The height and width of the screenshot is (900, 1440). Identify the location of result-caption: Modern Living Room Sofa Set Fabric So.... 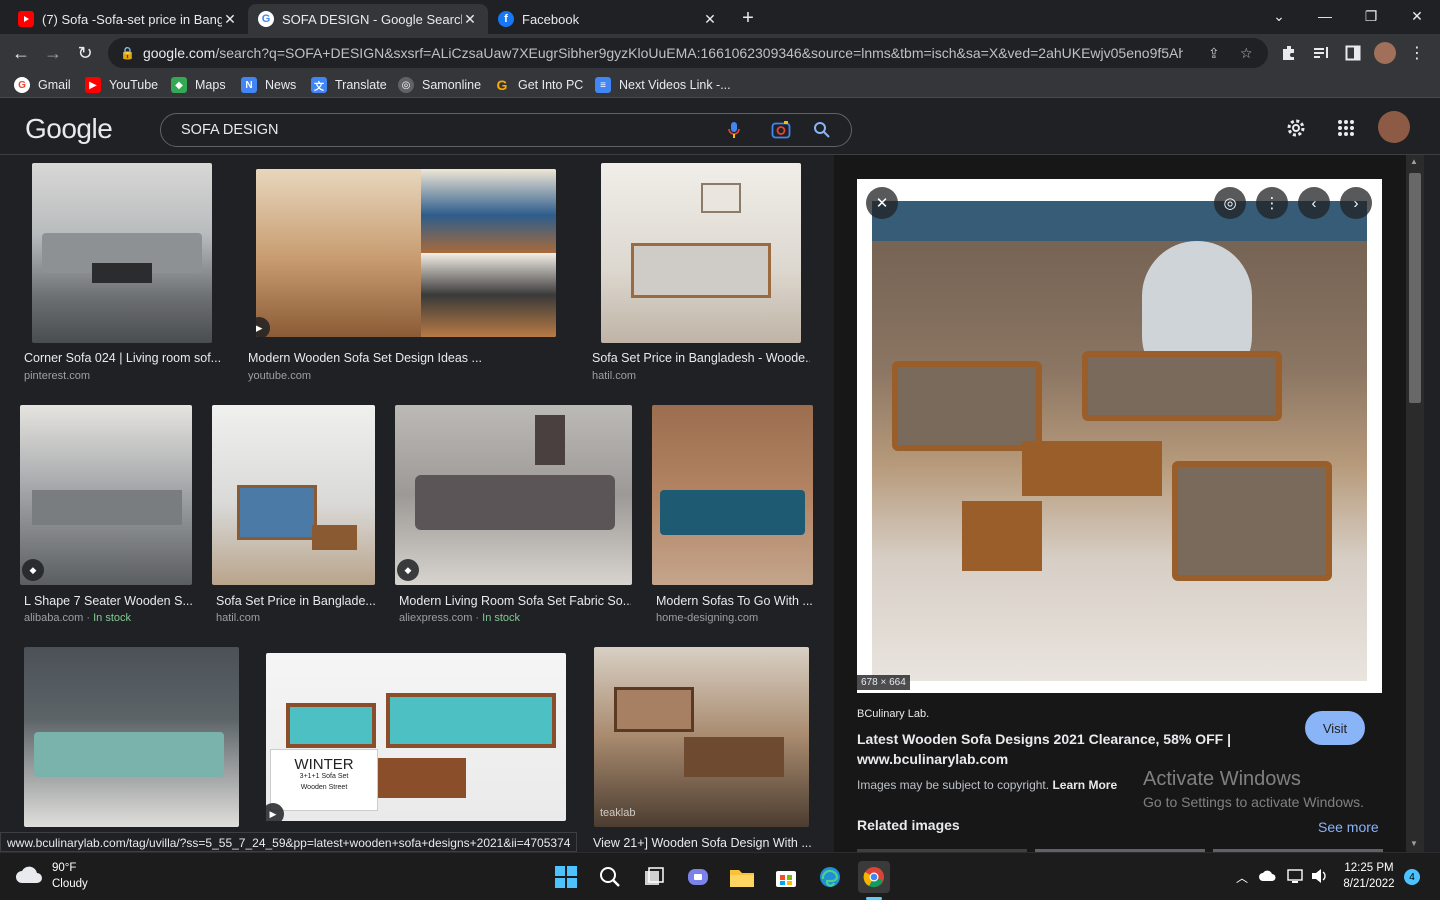
(515, 601).